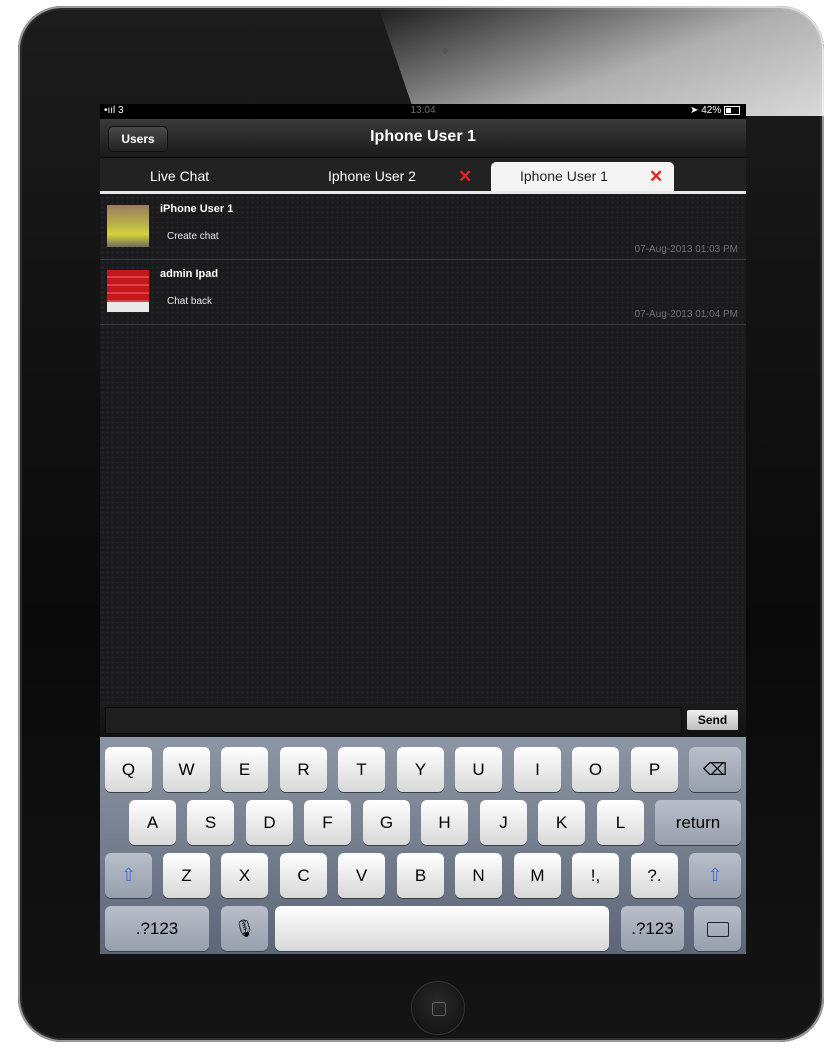 This screenshot has width=833, height=1049. Describe the element at coordinates (393, 720) in the screenshot. I see `message-input` at that location.